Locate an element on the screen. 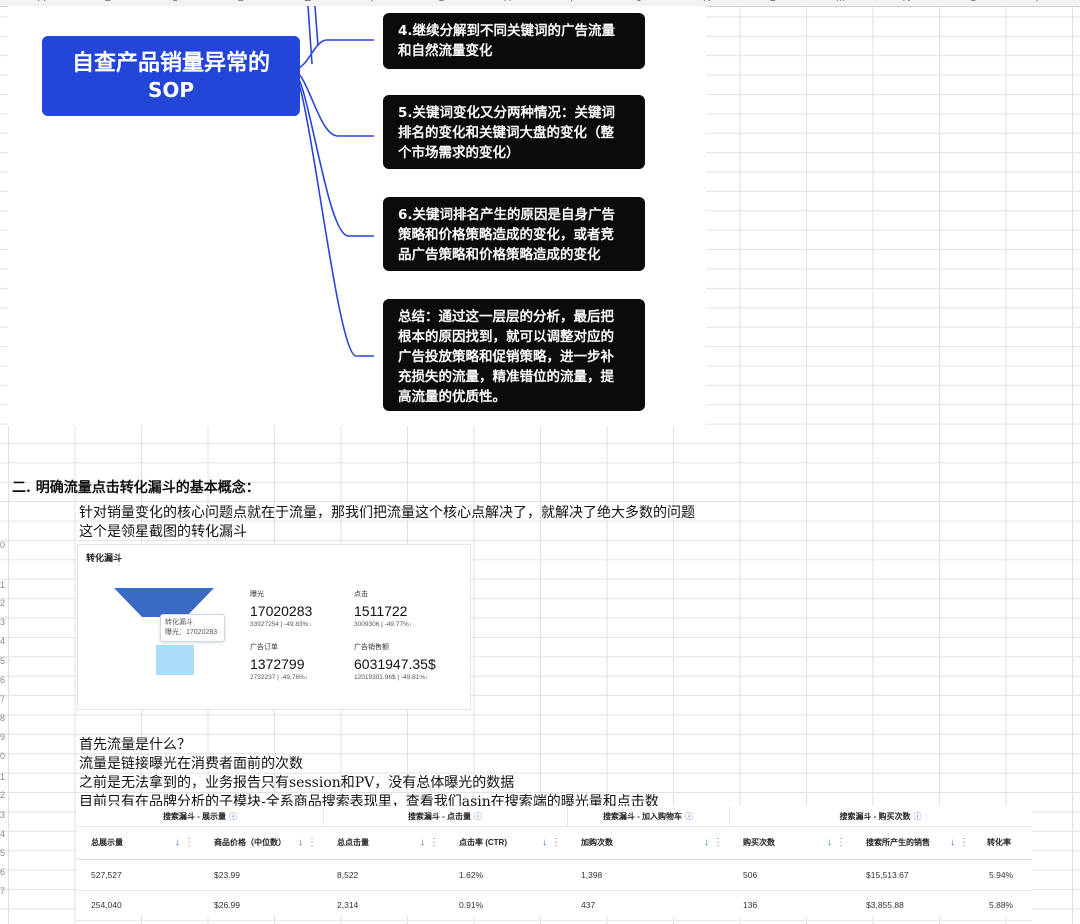  col-median-price: 商品价格（中位数） ↓ ⋮ is located at coordinates (261, 843).